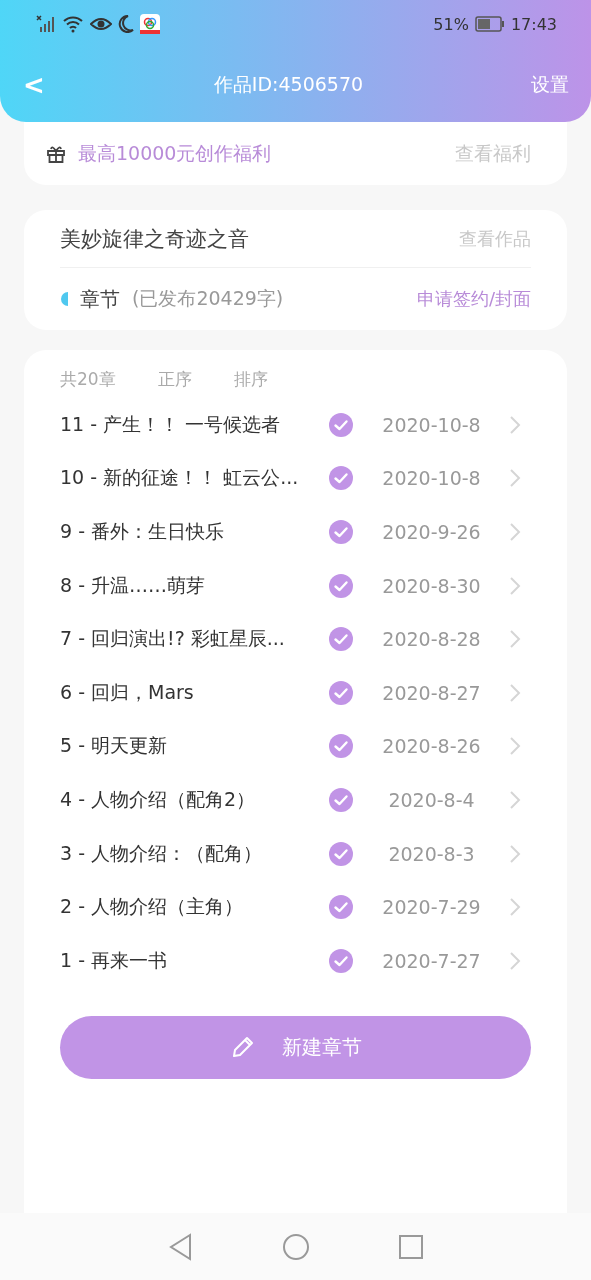 The height and width of the screenshot is (1280, 591). What do you see at coordinates (431, 960) in the screenshot?
I see `chapter-date: 2020-7-27` at bounding box center [431, 960].